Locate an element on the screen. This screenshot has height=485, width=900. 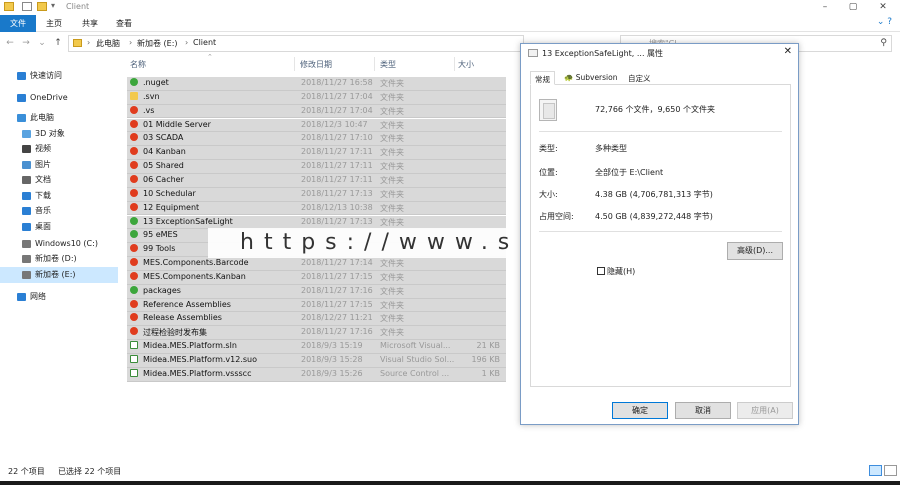
breadcrumb-this-pc: 此电脑 is located at coordinates (108, 43).